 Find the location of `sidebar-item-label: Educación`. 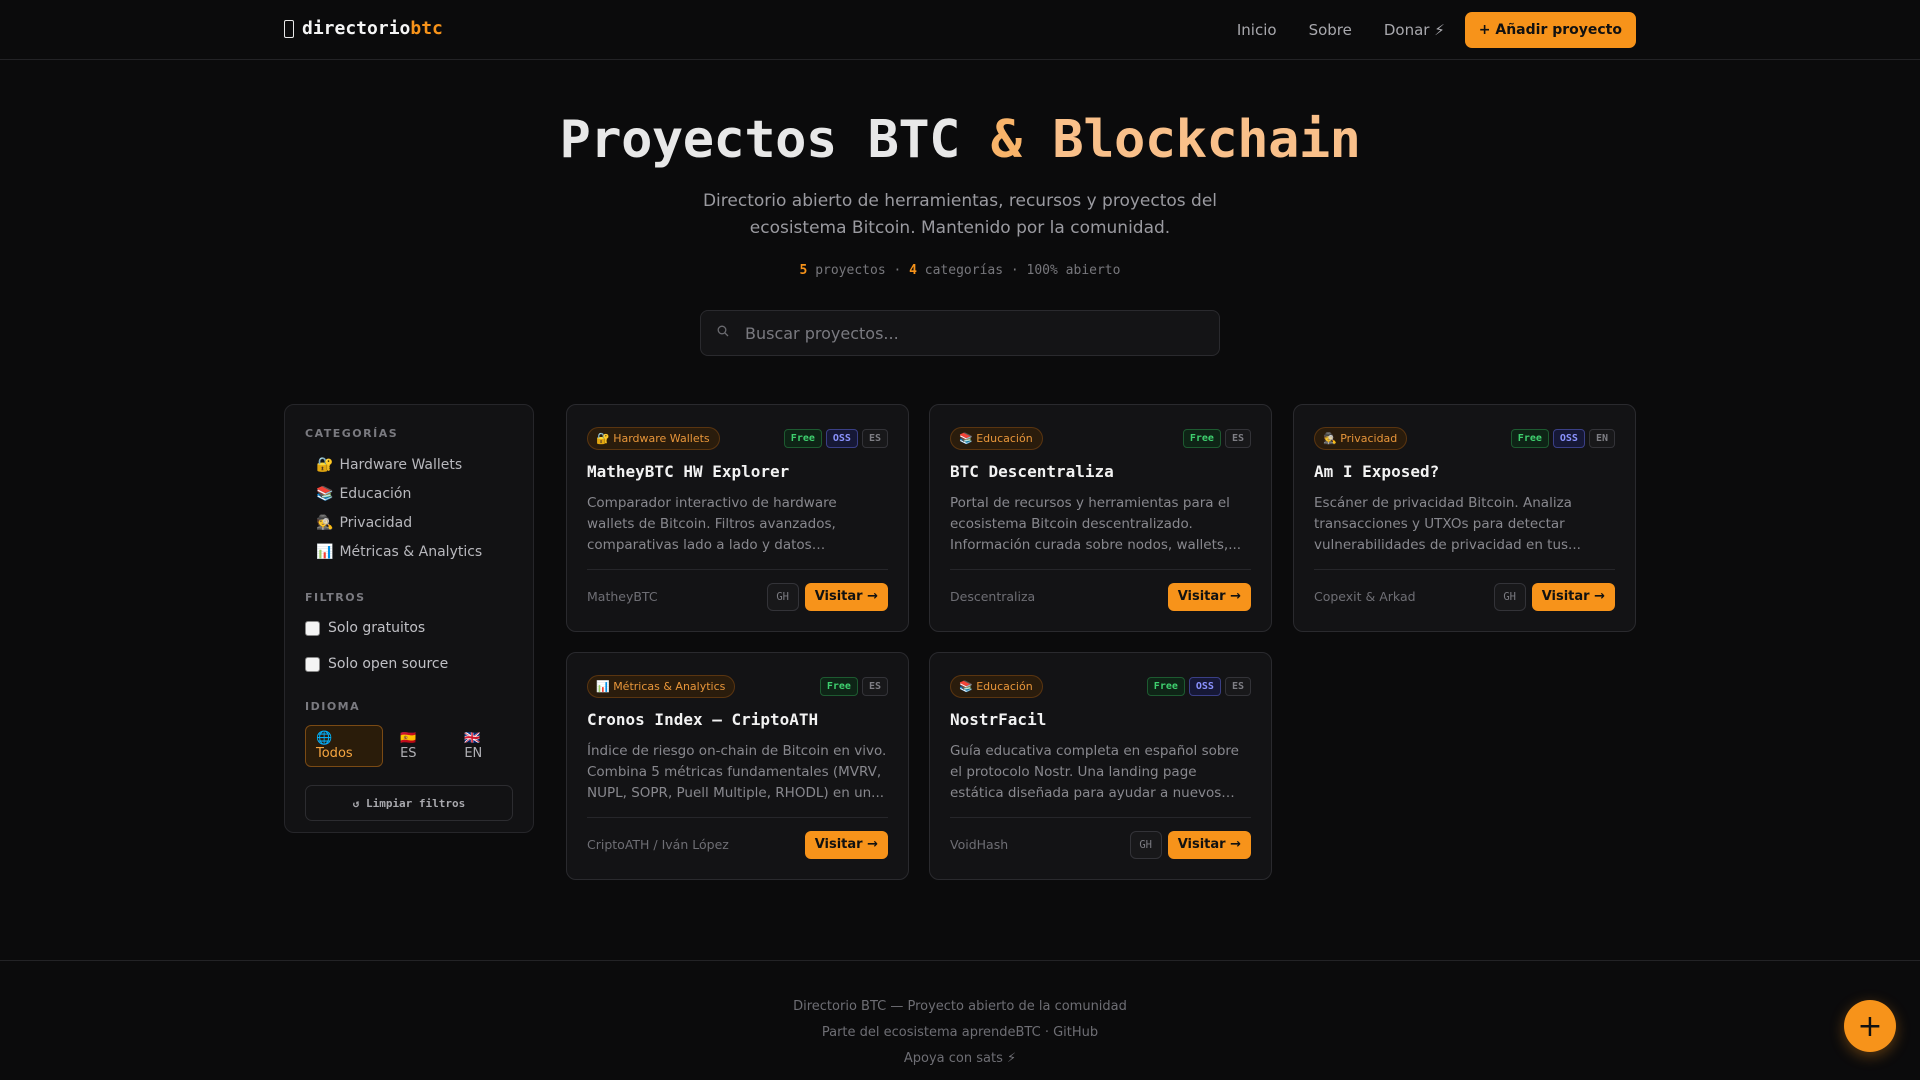

sidebar-item-label: Educación is located at coordinates (375, 494).